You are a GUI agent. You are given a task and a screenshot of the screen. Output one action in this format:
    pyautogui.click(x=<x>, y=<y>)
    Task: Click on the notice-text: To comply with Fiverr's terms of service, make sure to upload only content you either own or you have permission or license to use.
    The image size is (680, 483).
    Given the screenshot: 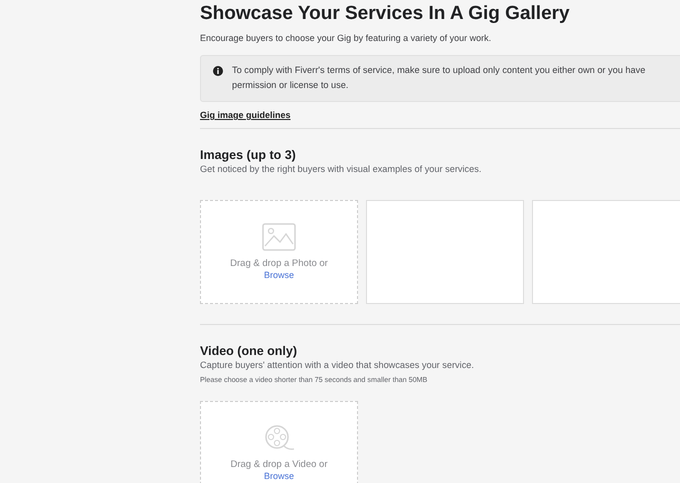 What is the action you would take?
    pyautogui.click(x=439, y=78)
    